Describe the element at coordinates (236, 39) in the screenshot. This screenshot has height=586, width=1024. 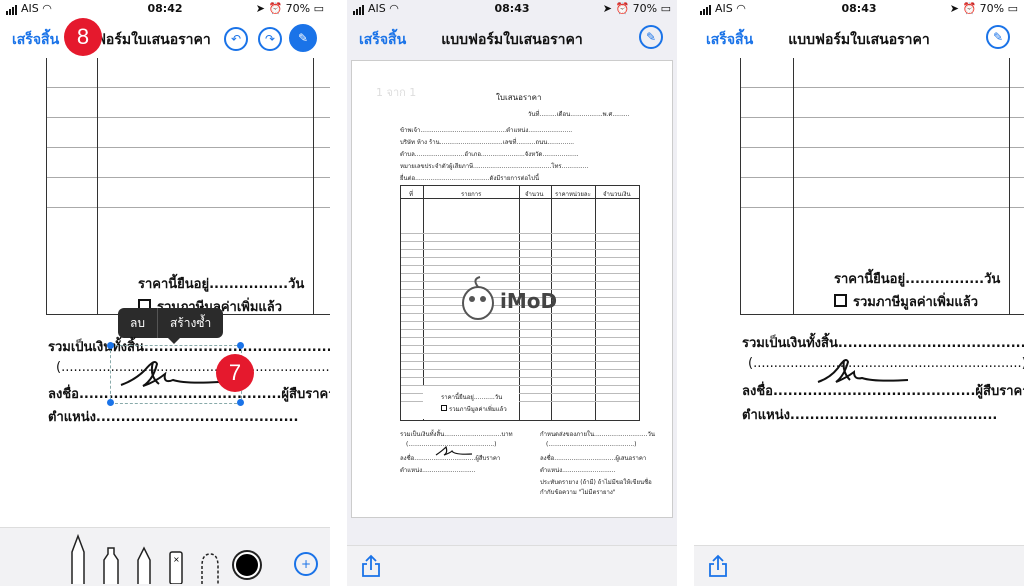
I see `undo-icon: ↶` at that location.